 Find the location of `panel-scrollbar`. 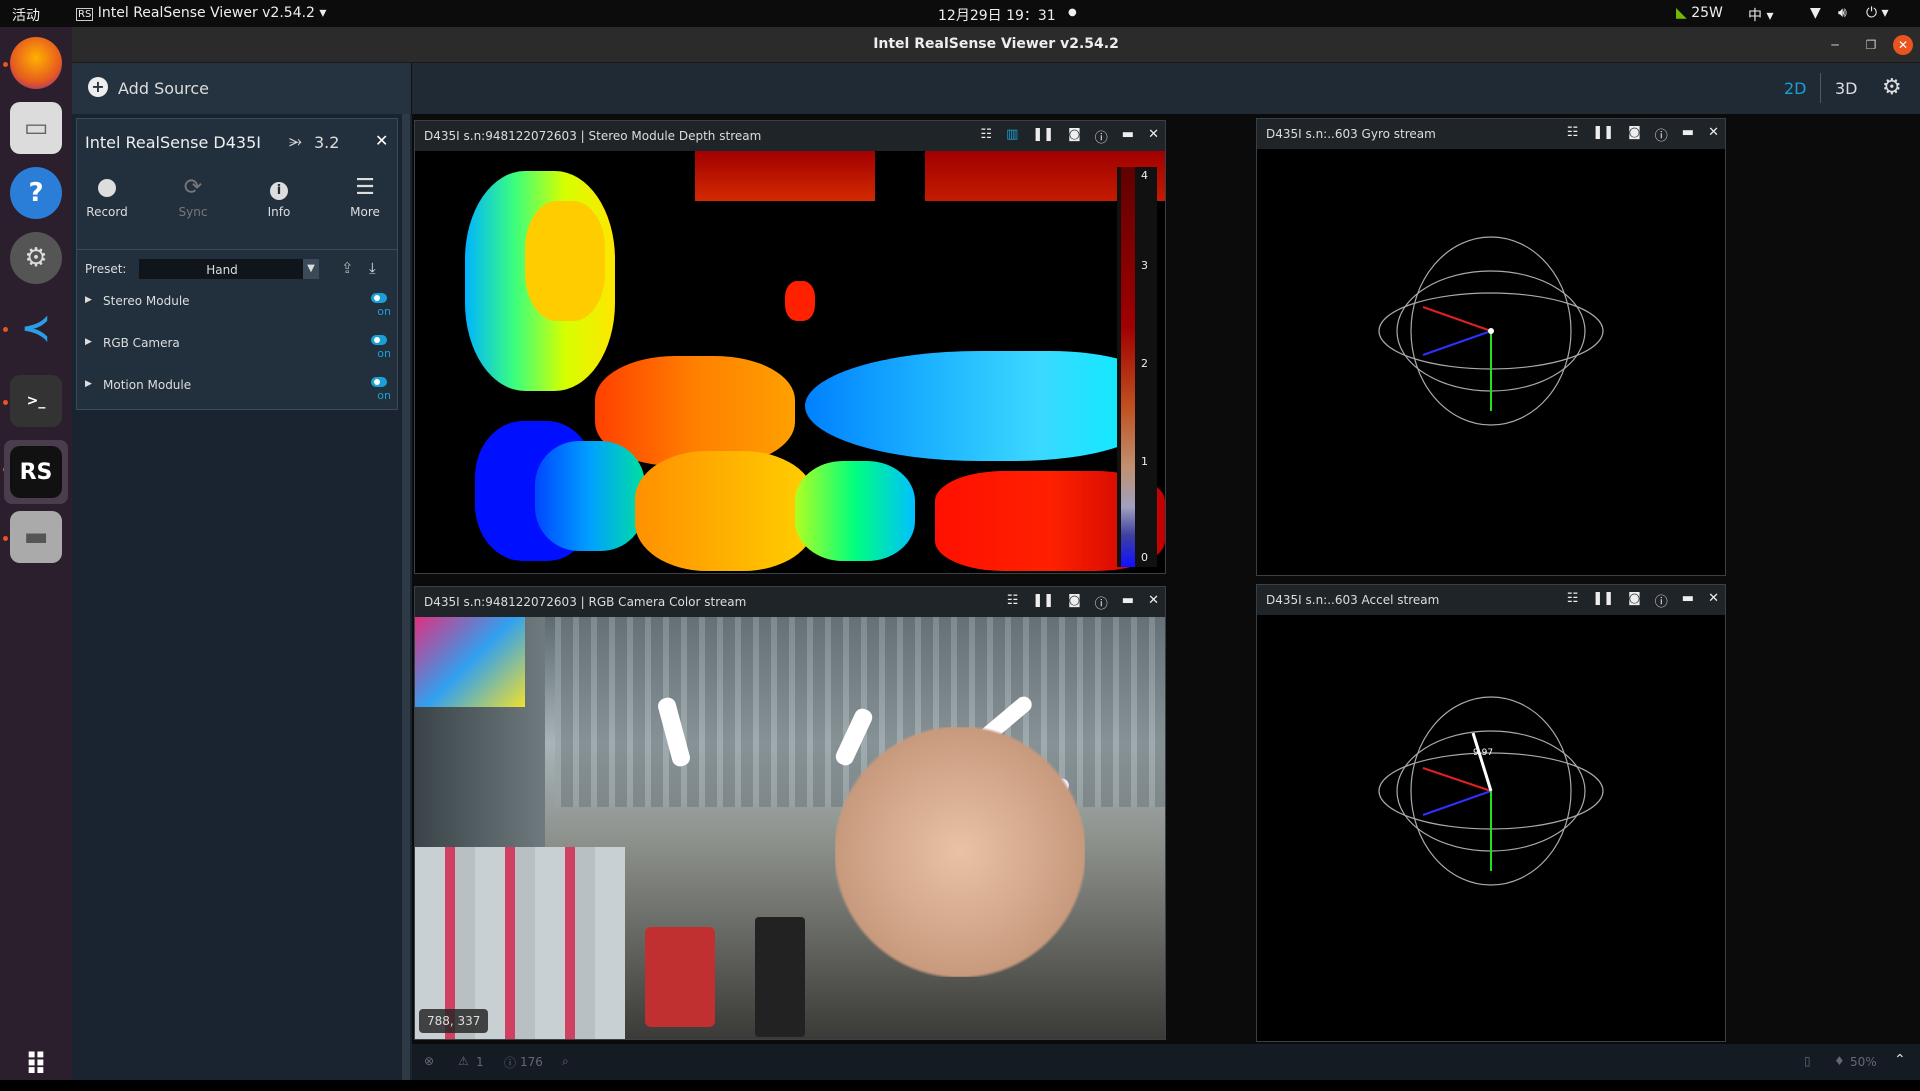

panel-scrollbar is located at coordinates (406, 597).